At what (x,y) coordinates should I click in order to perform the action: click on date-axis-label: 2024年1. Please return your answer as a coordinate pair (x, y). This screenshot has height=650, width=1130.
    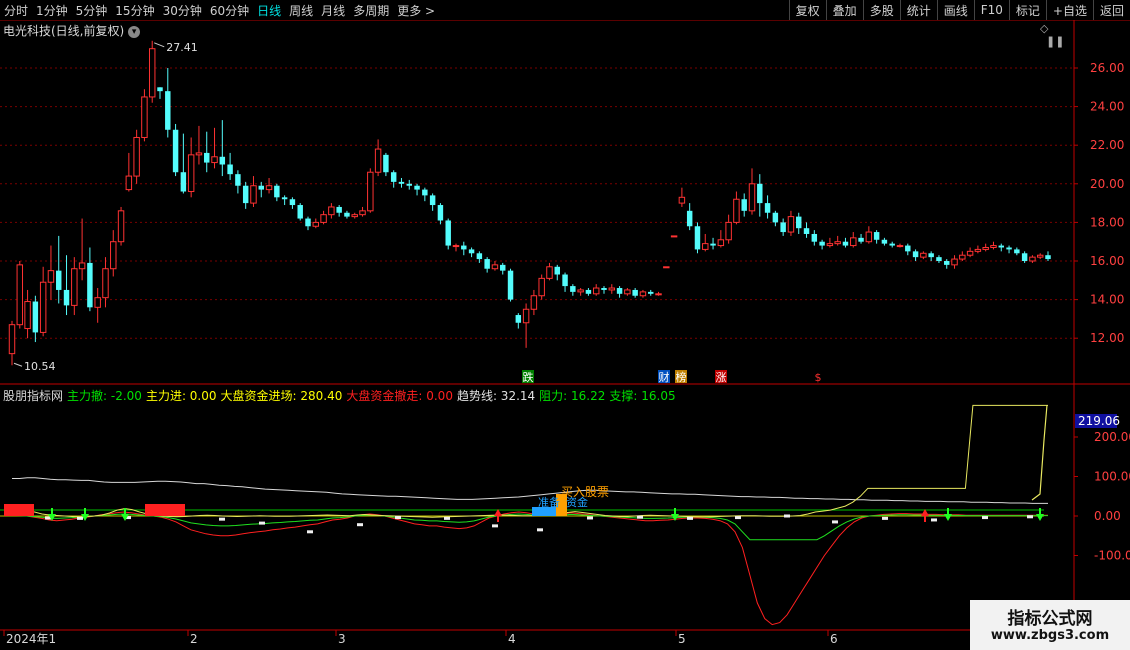
    Looking at the image, I should click on (31, 639).